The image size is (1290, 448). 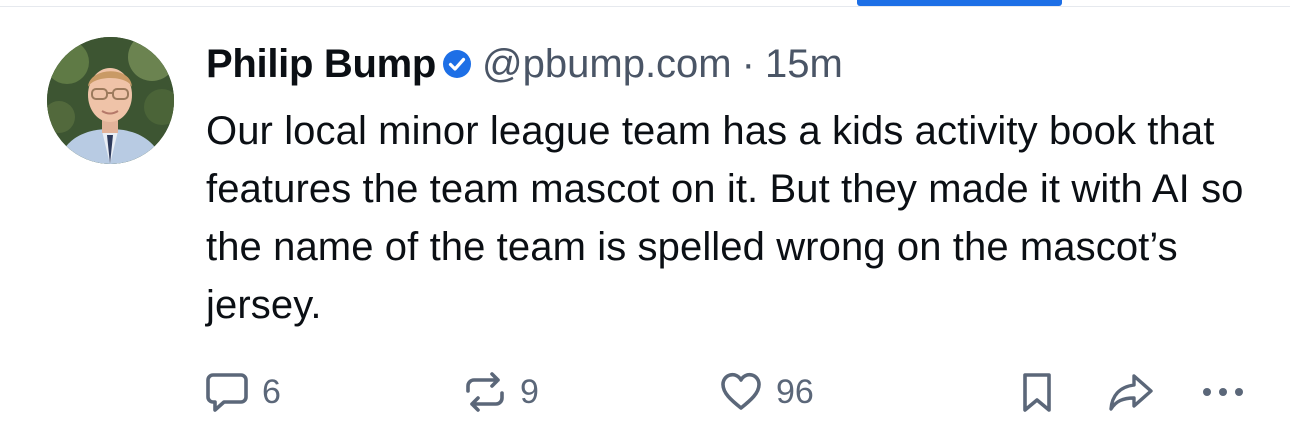 I want to click on author-handle: @pbump.com, so click(x=607, y=64).